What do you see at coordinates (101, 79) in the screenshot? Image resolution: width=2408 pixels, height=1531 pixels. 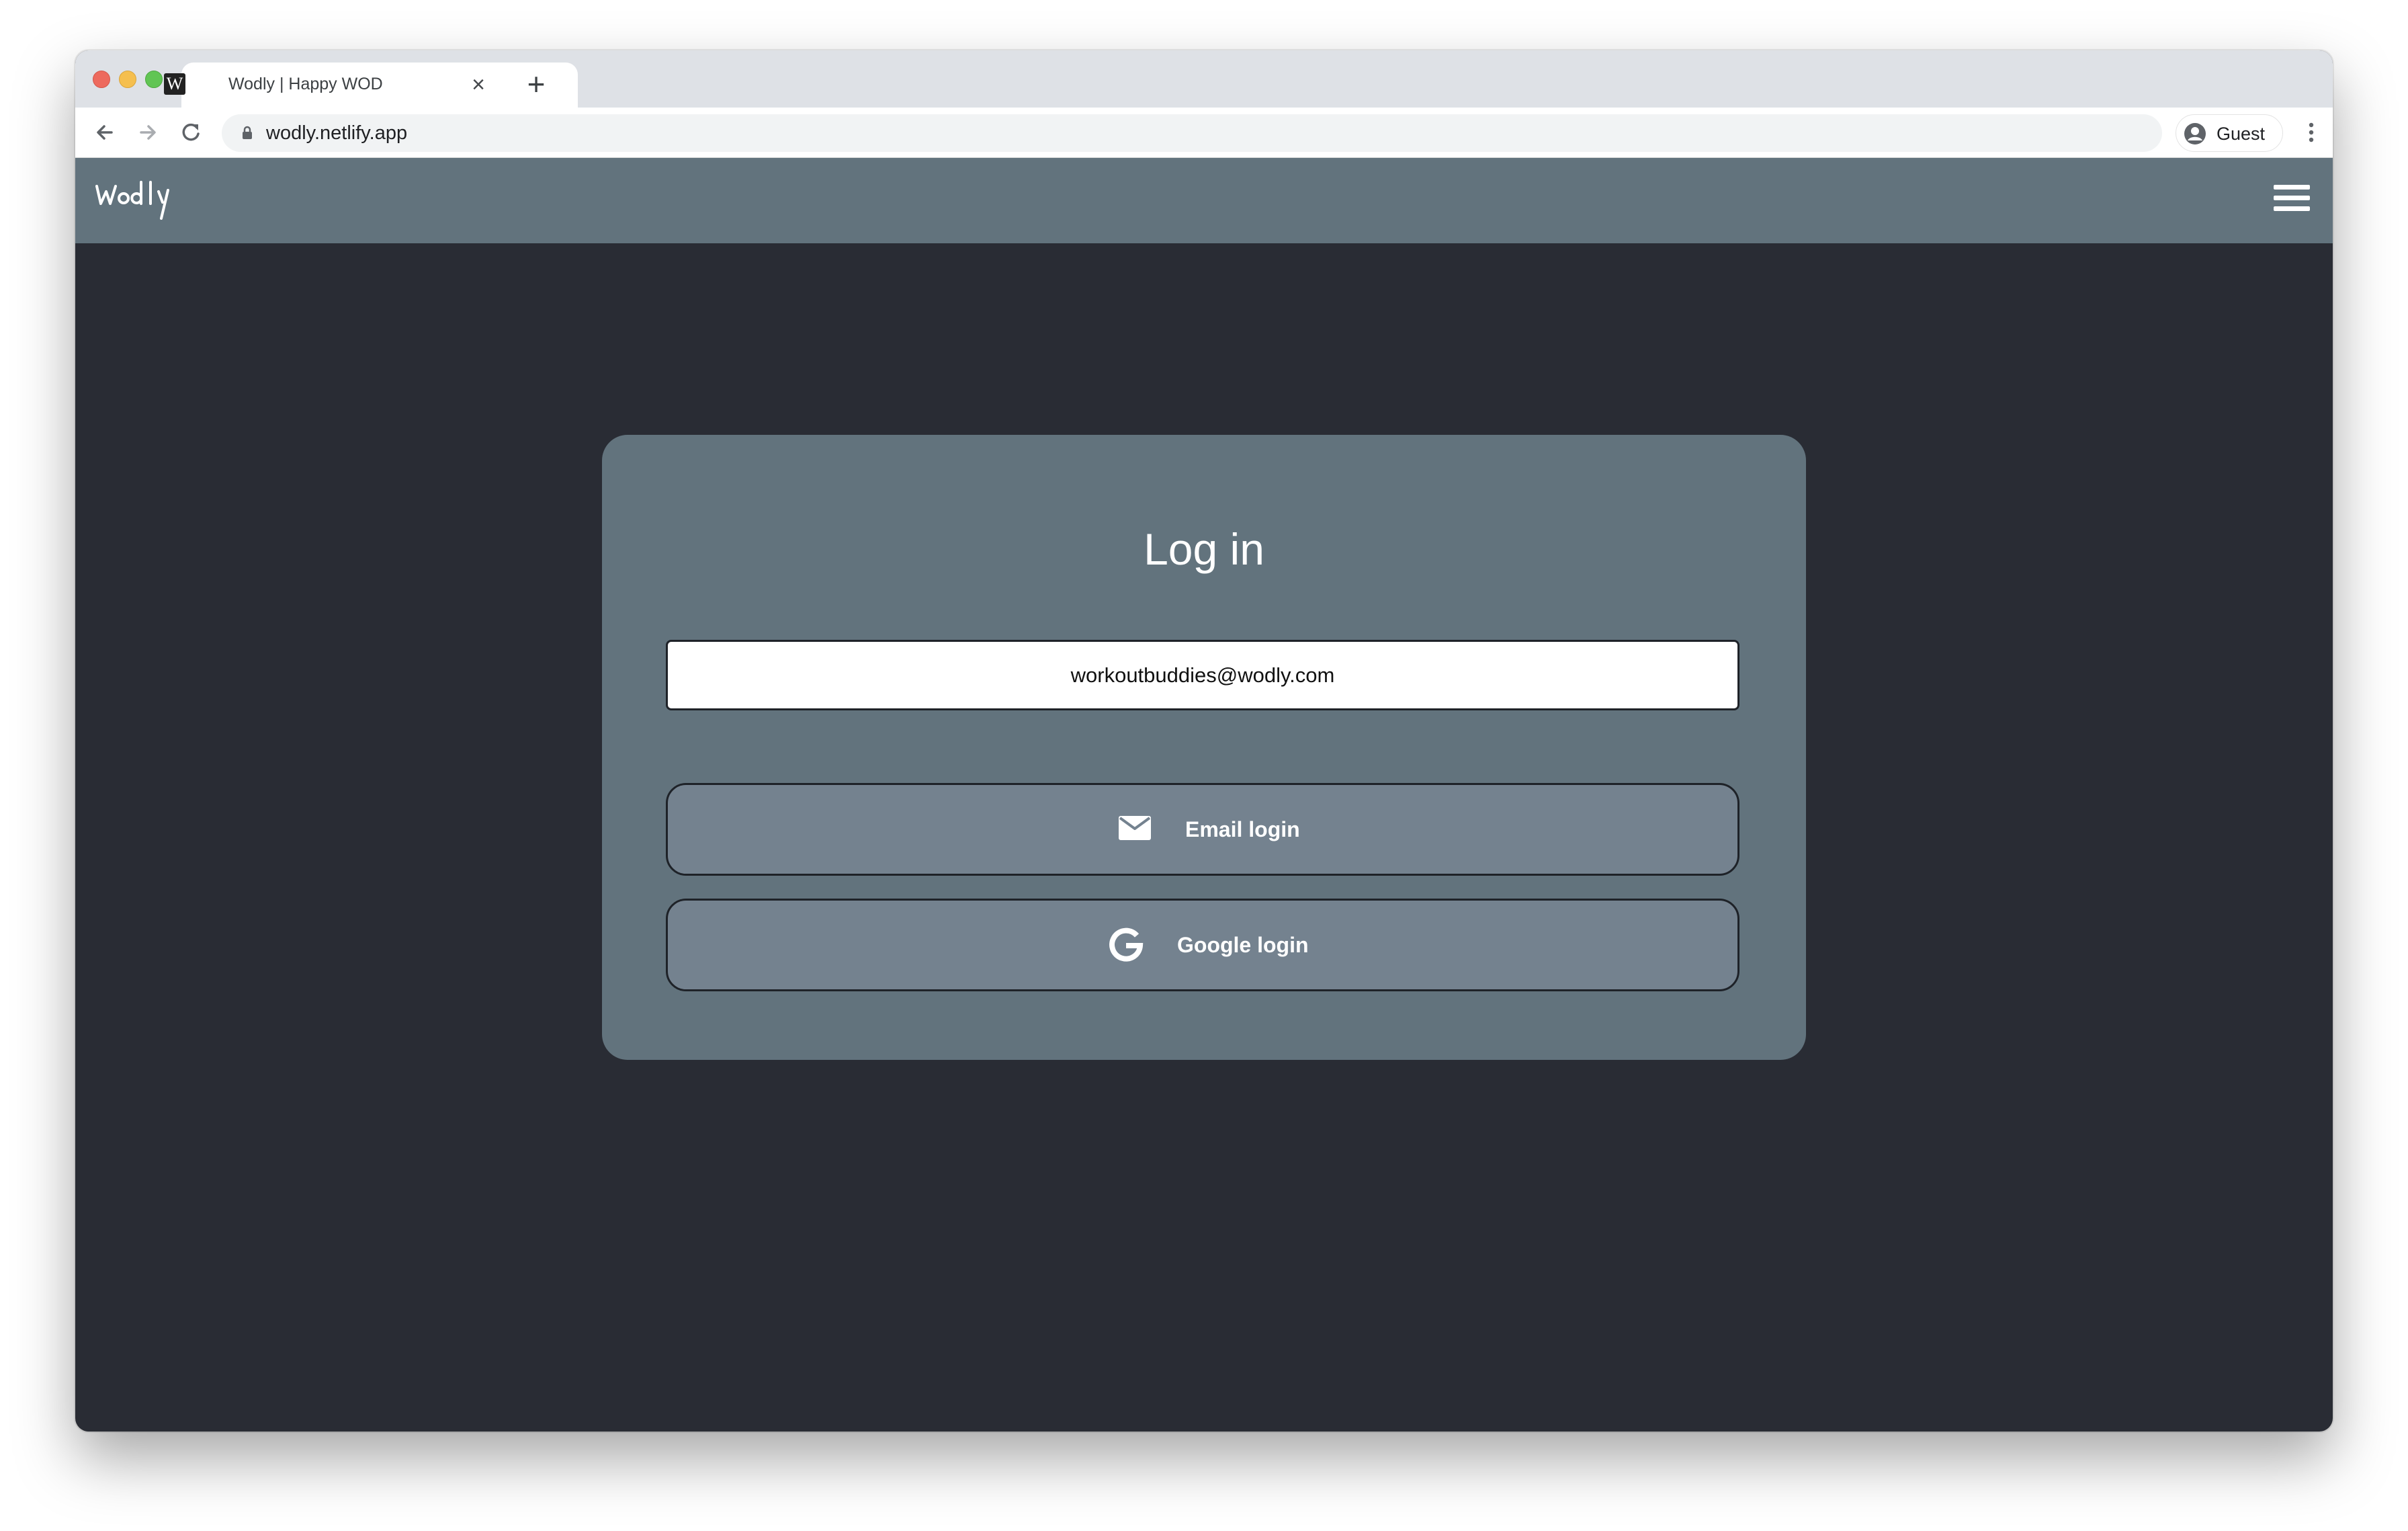 I see `close-window-button` at bounding box center [101, 79].